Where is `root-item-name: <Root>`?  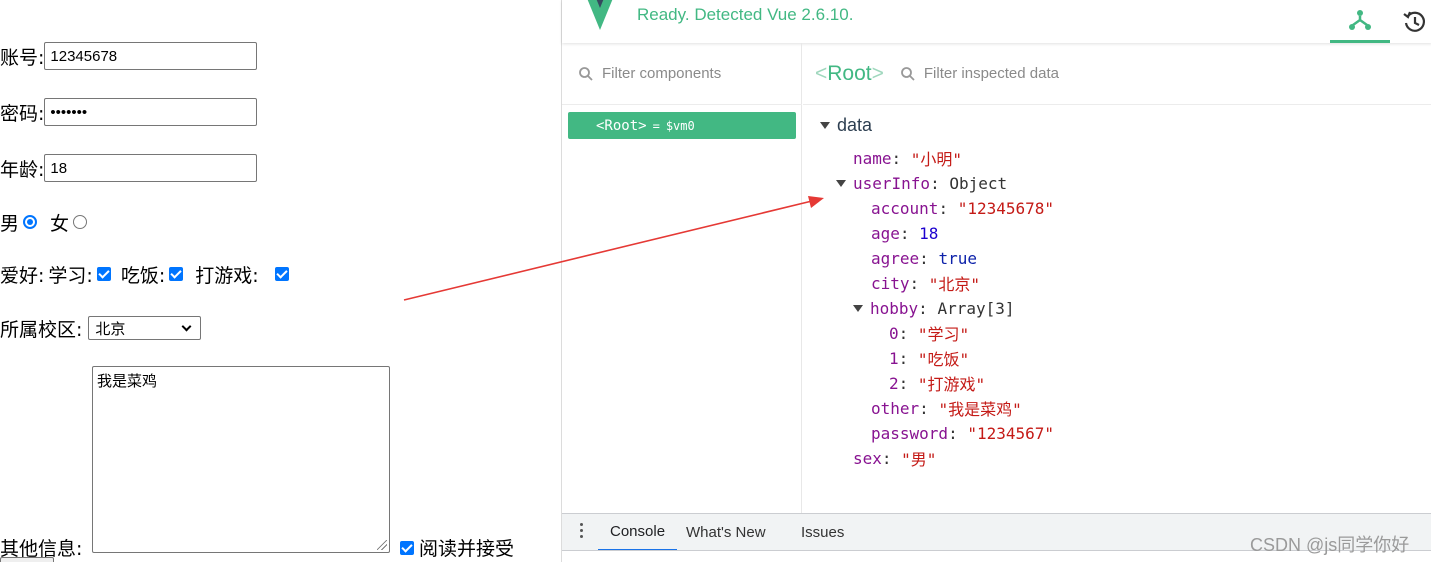 root-item-name: <Root> is located at coordinates (621, 125).